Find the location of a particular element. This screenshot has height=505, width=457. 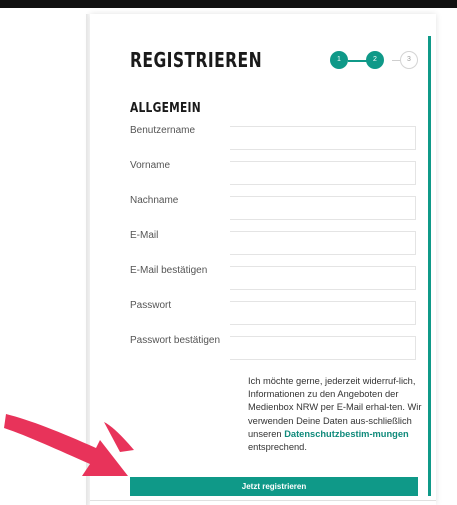

password-label: Passwort is located at coordinates (151, 305).